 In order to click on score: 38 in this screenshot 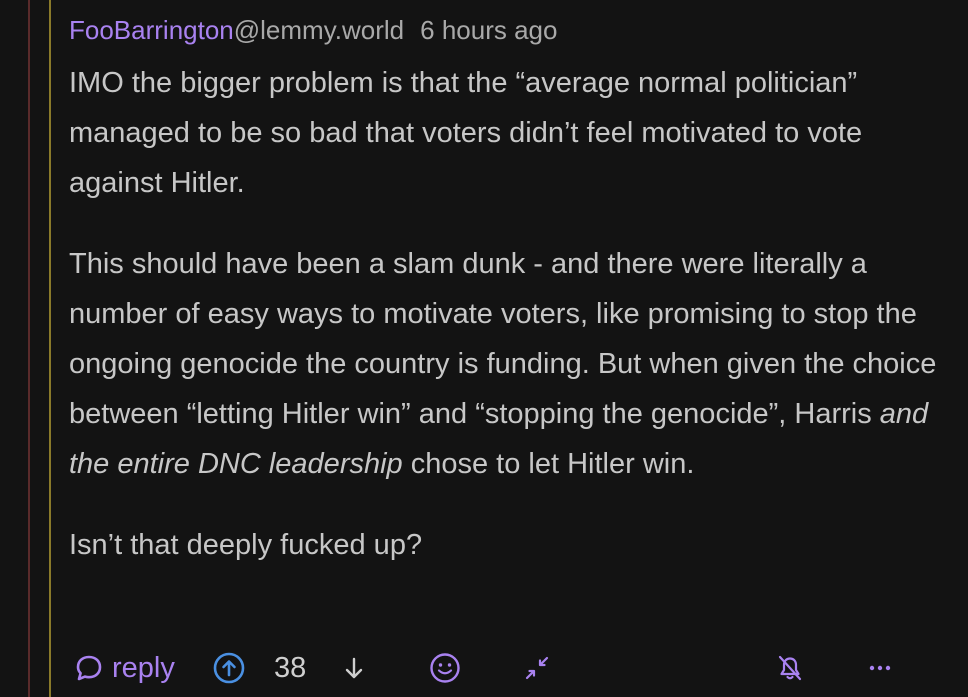, I will do `click(290, 667)`.